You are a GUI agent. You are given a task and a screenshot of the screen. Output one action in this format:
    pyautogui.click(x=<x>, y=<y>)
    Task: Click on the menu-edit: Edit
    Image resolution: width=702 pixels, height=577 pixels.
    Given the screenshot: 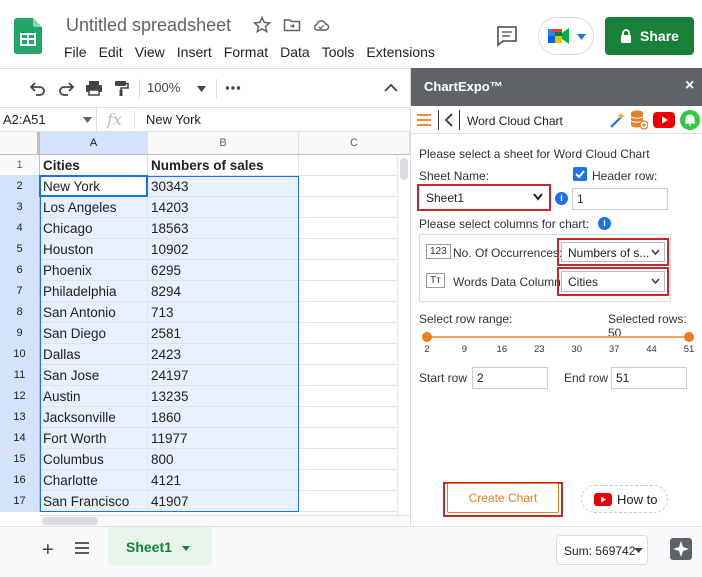 What is the action you would take?
    pyautogui.click(x=114, y=52)
    